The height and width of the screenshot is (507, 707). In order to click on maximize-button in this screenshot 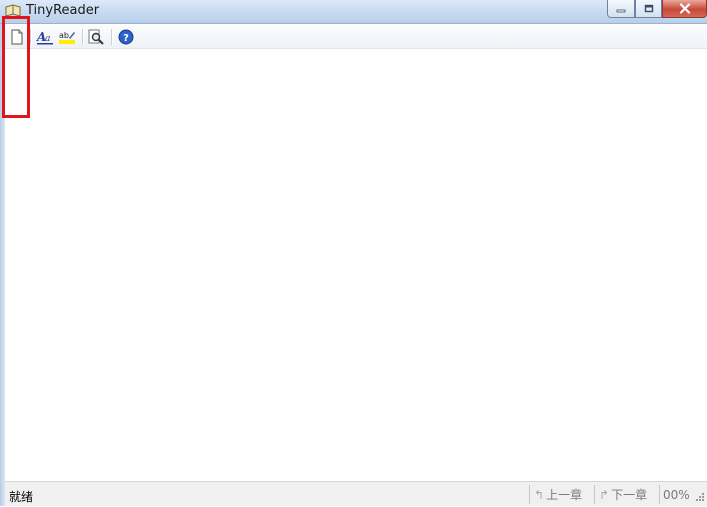, I will do `click(648, 9)`.